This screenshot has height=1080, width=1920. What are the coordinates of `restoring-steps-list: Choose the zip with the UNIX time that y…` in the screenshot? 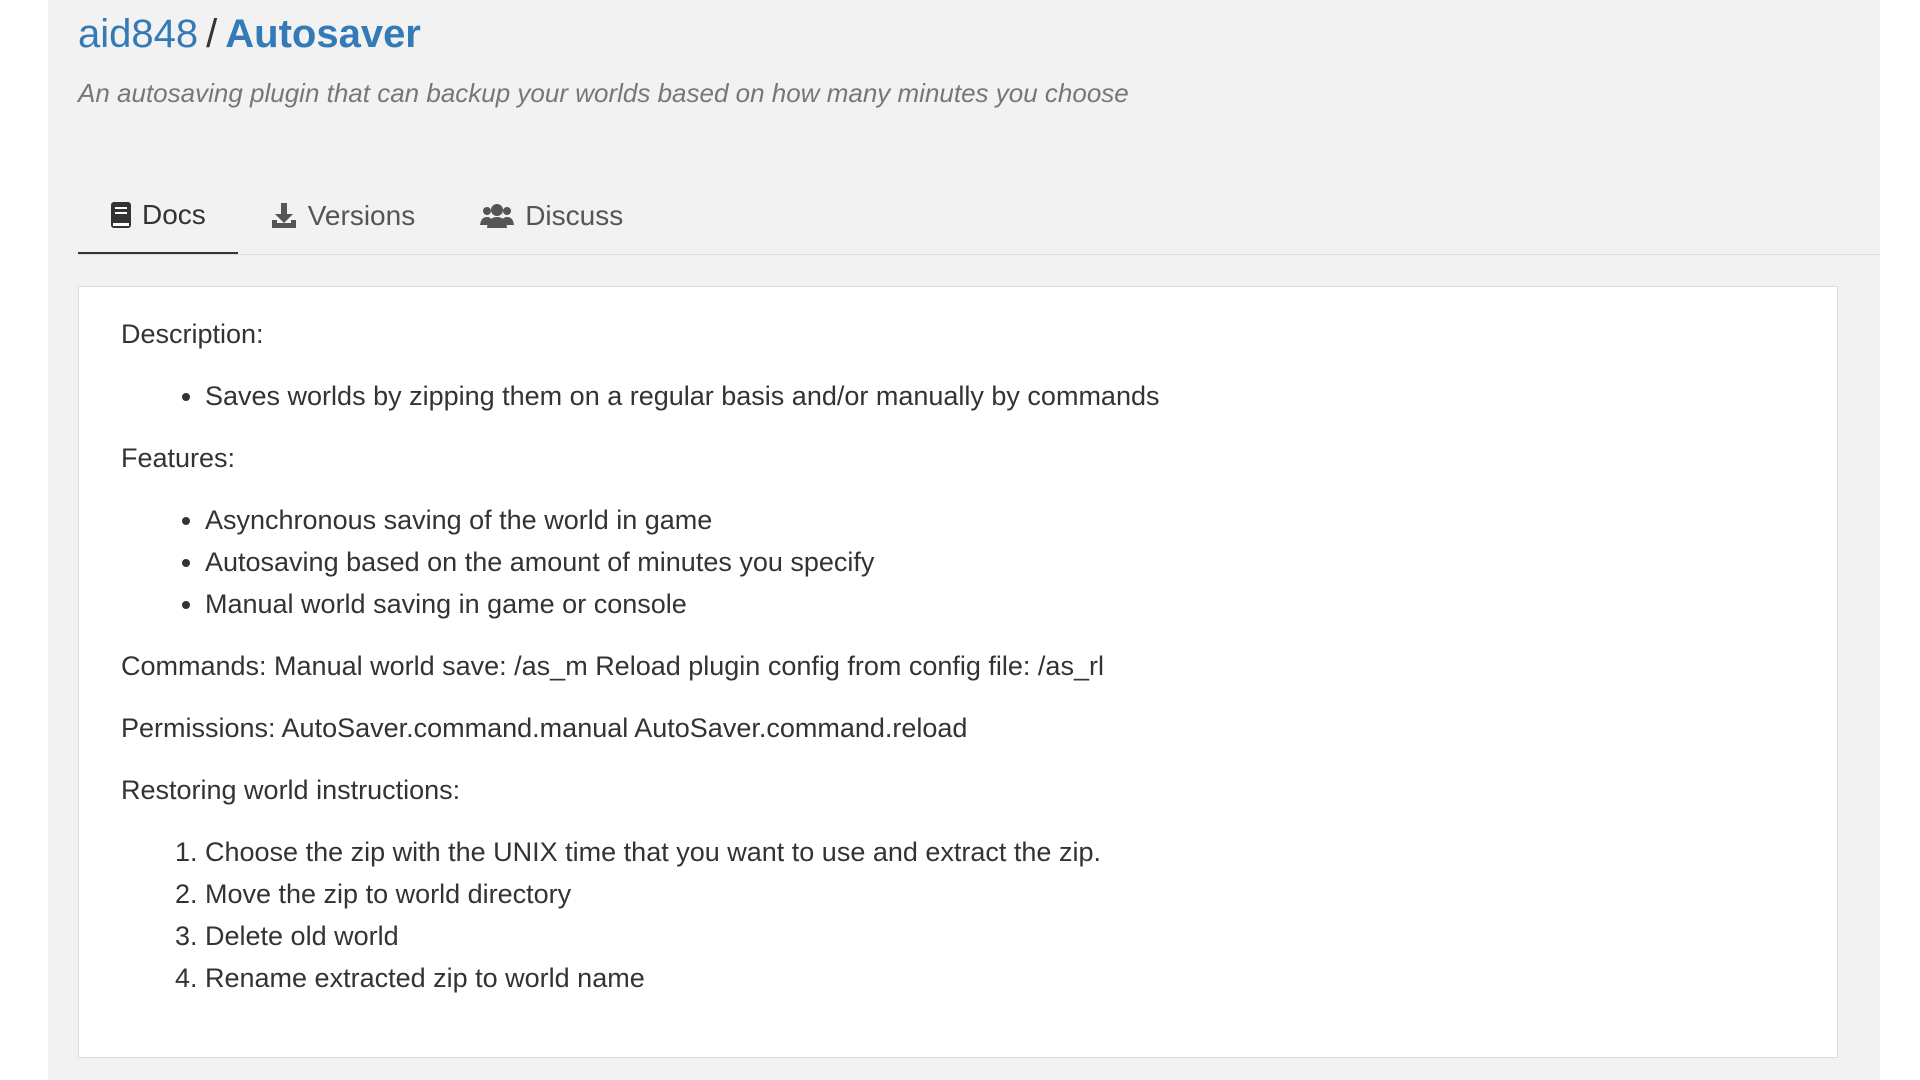 It's located at (951, 915).